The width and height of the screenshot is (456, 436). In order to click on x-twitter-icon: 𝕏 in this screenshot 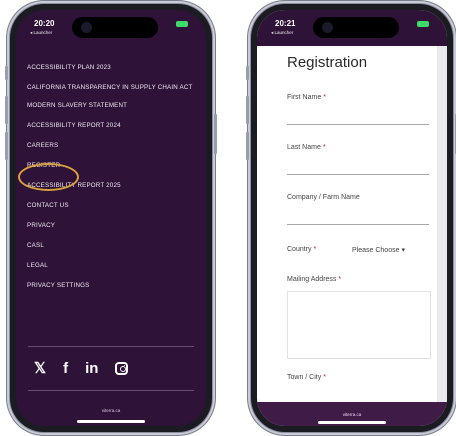, I will do `click(40, 368)`.